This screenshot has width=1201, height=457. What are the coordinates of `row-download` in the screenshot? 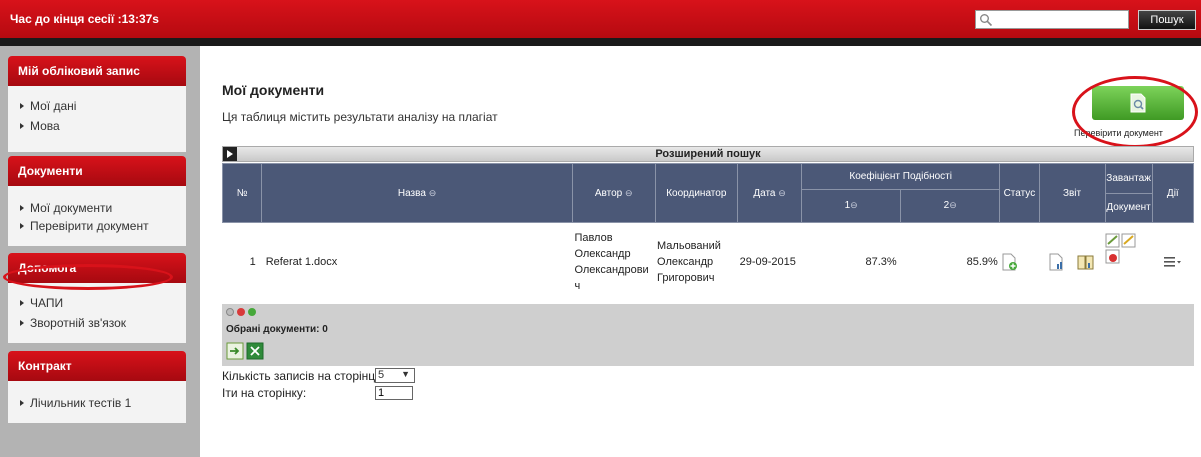 It's located at (1129, 261).